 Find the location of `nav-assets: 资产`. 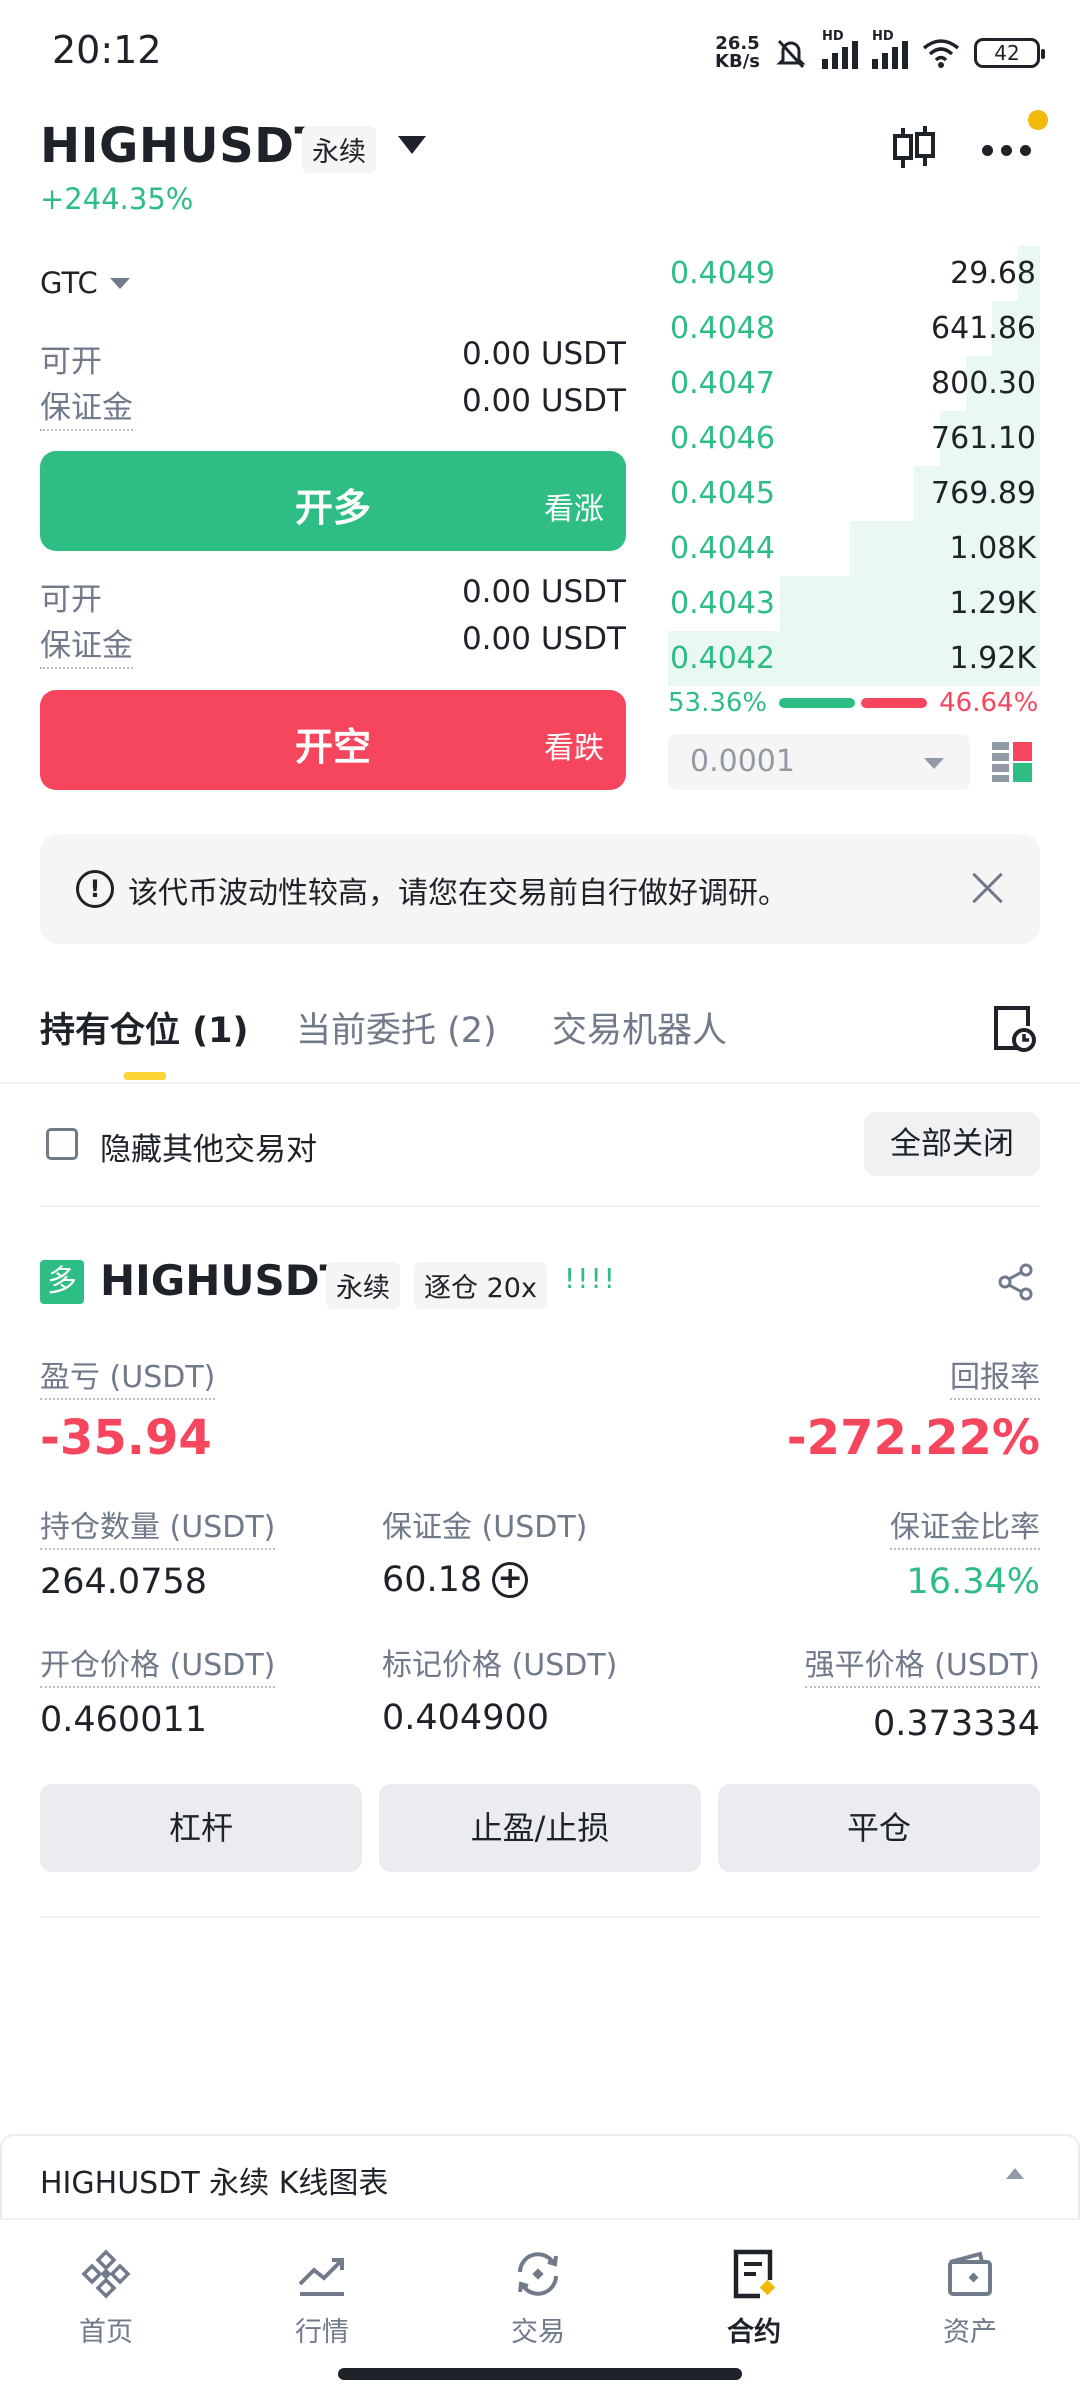

nav-assets: 资产 is located at coordinates (970, 2297).